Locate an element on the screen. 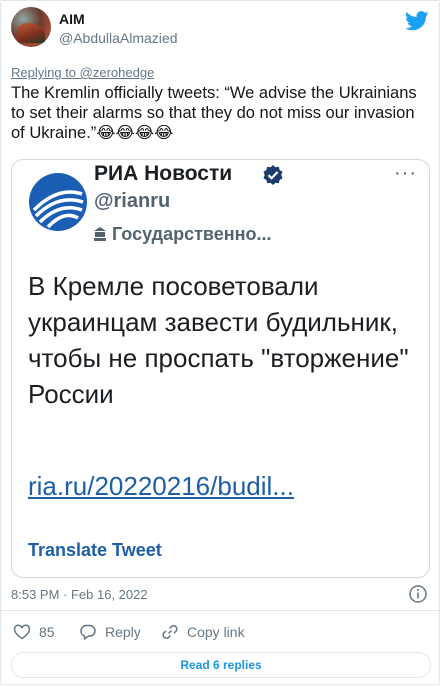  ria-novosti-logo-icon is located at coordinates (58, 202).